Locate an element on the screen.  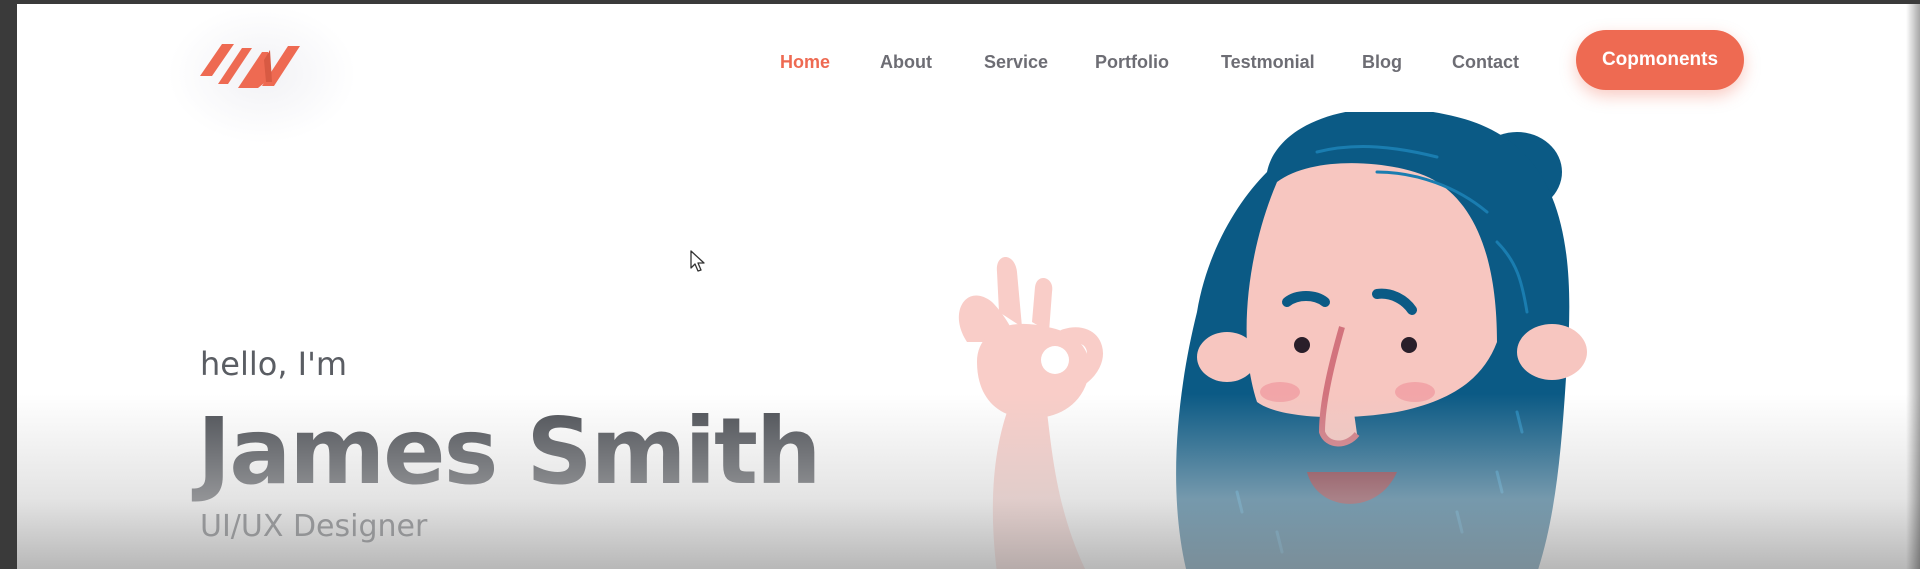
hero-greeting: hello, I'm is located at coordinates (274, 364).